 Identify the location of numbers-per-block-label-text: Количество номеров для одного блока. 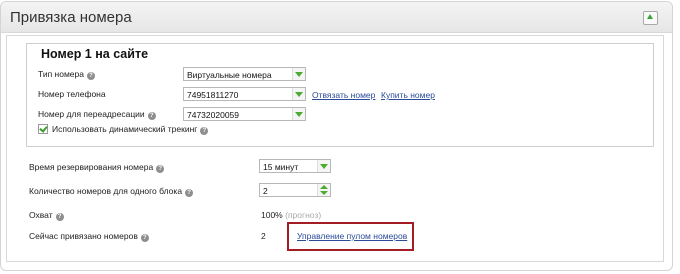
(106, 191).